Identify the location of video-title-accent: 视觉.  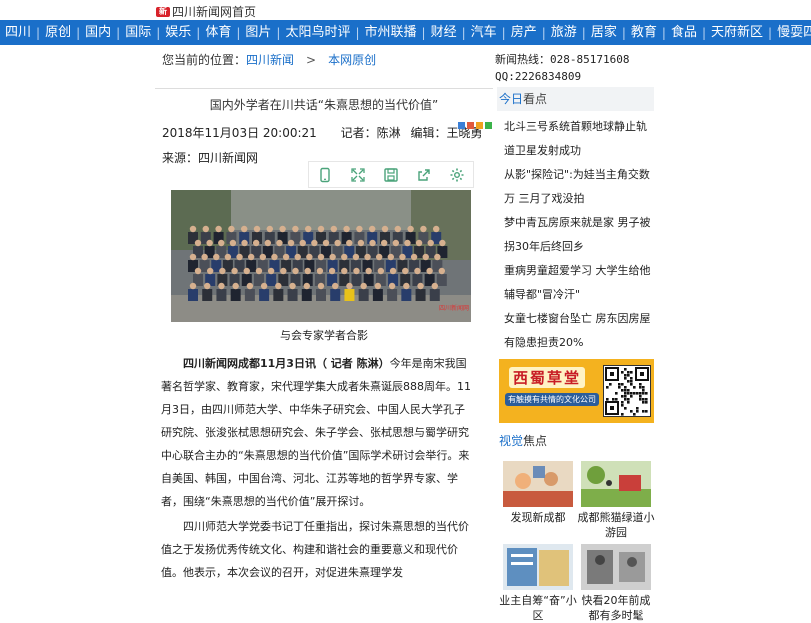
(511, 441).